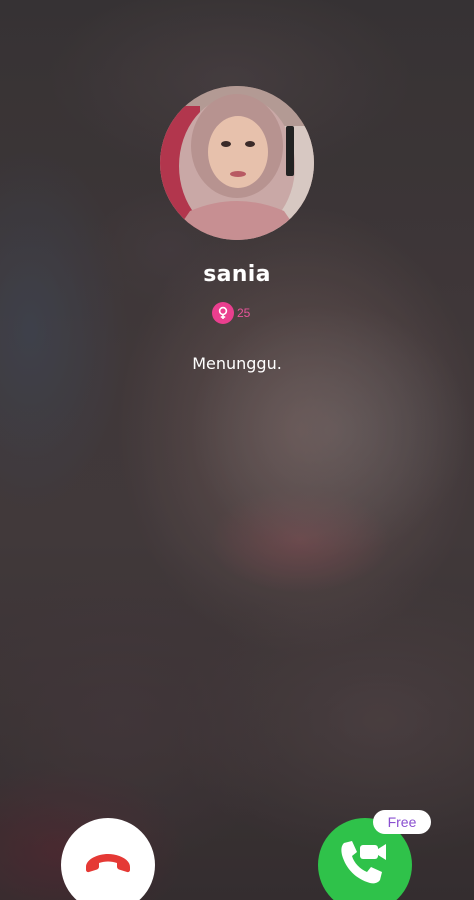  Describe the element at coordinates (108, 865) in the screenshot. I see `phone-hangup-icon` at that location.